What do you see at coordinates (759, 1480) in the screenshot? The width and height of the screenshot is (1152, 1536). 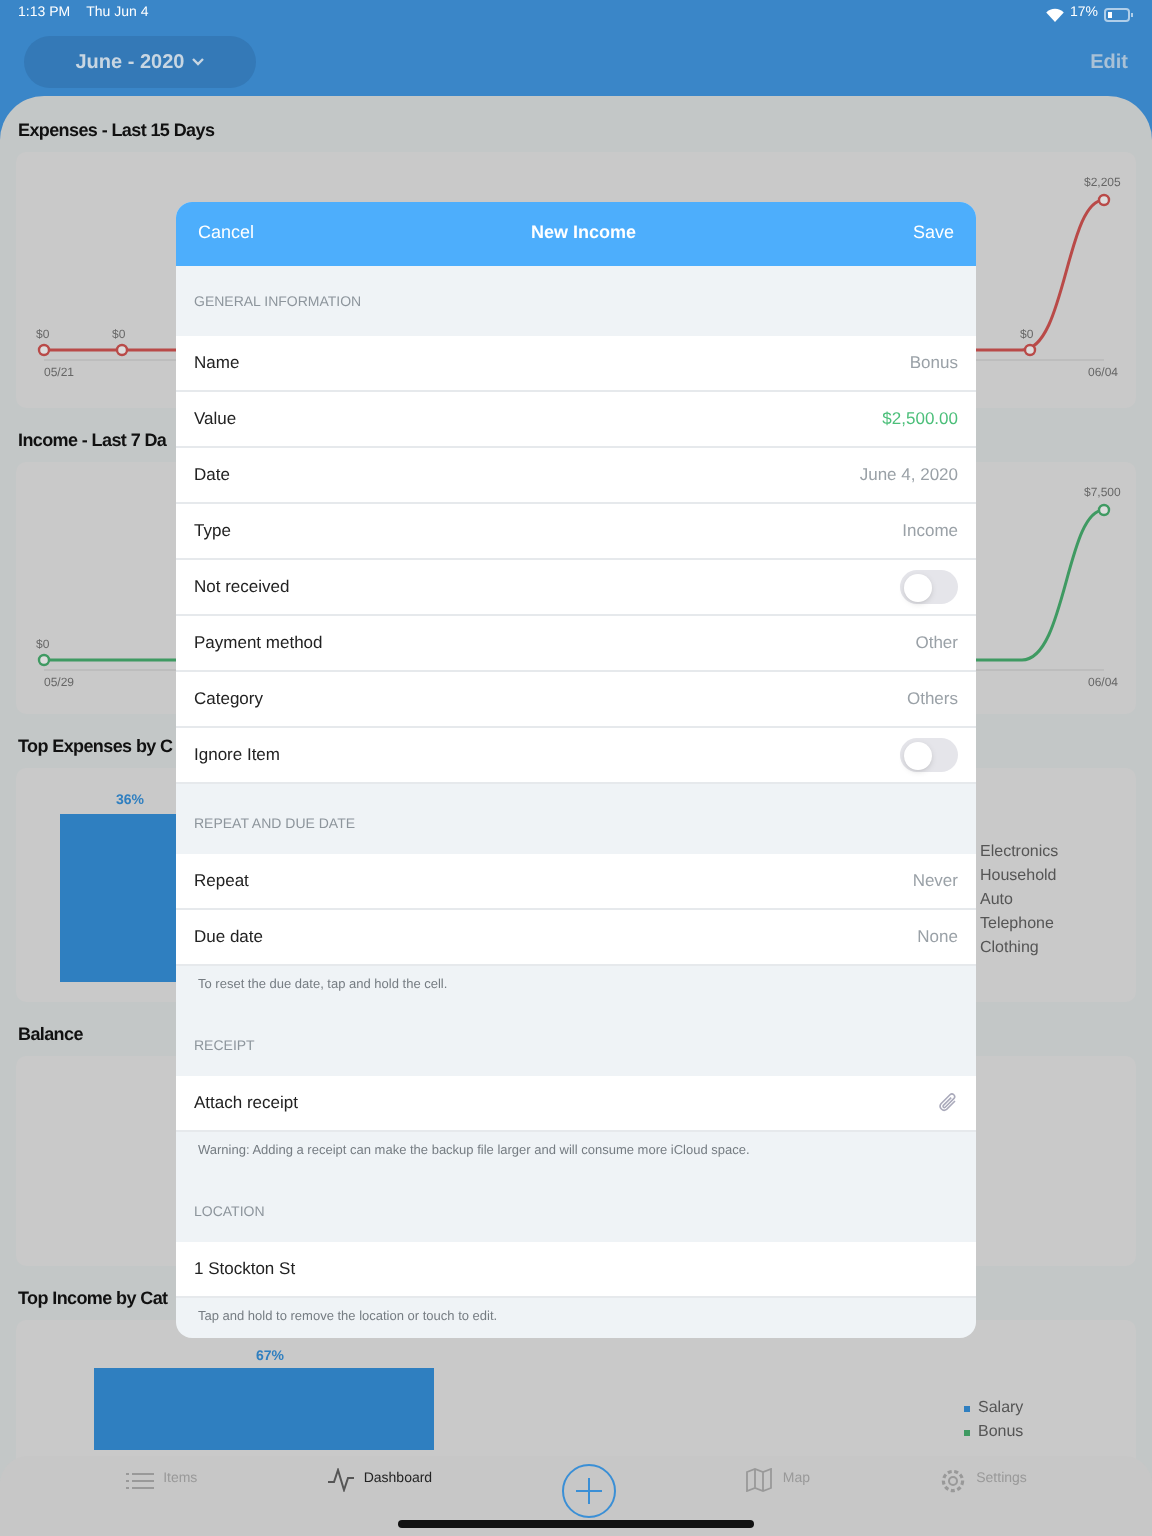 I see `map-icon` at bounding box center [759, 1480].